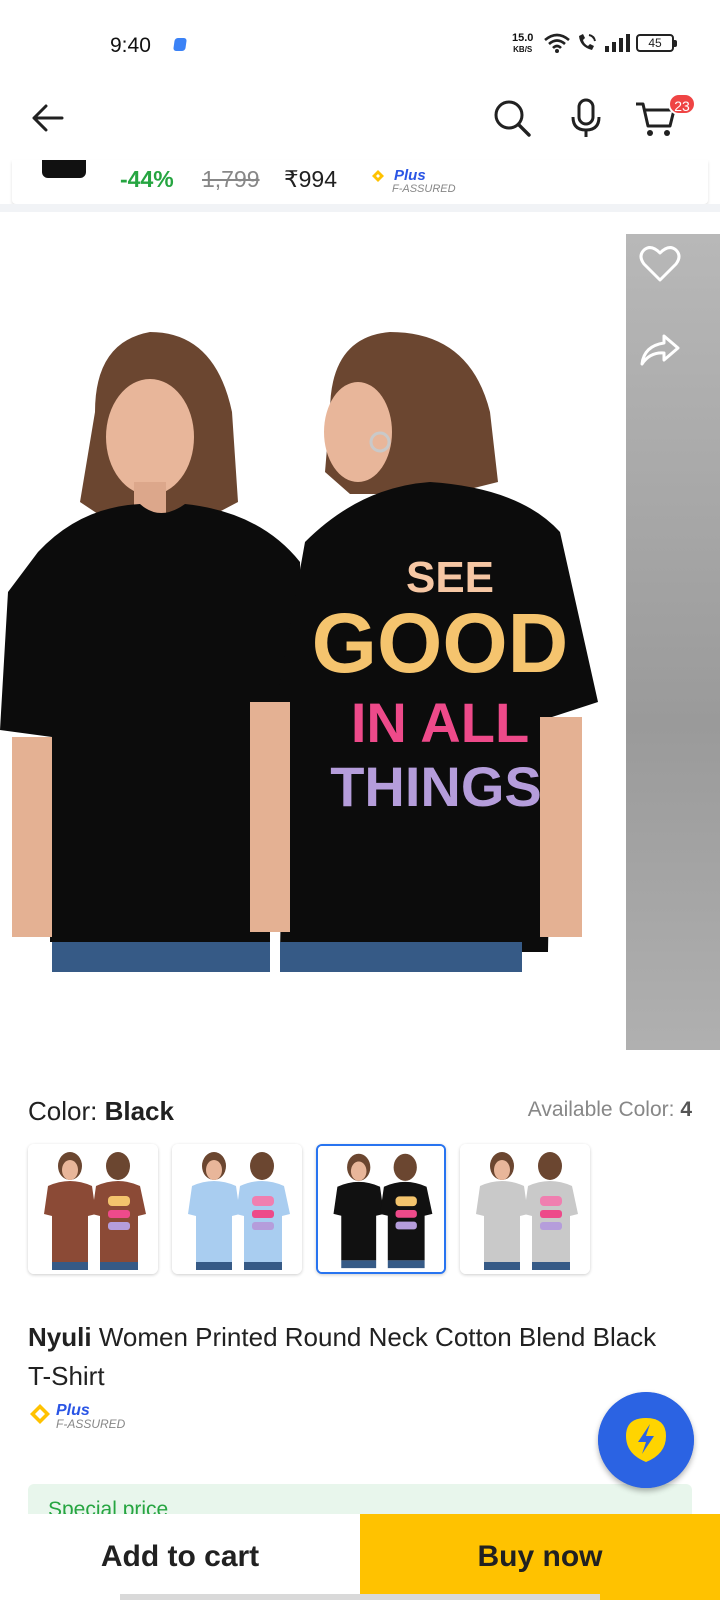  What do you see at coordinates (656, 43) in the screenshot?
I see `battery-icon: 45` at bounding box center [656, 43].